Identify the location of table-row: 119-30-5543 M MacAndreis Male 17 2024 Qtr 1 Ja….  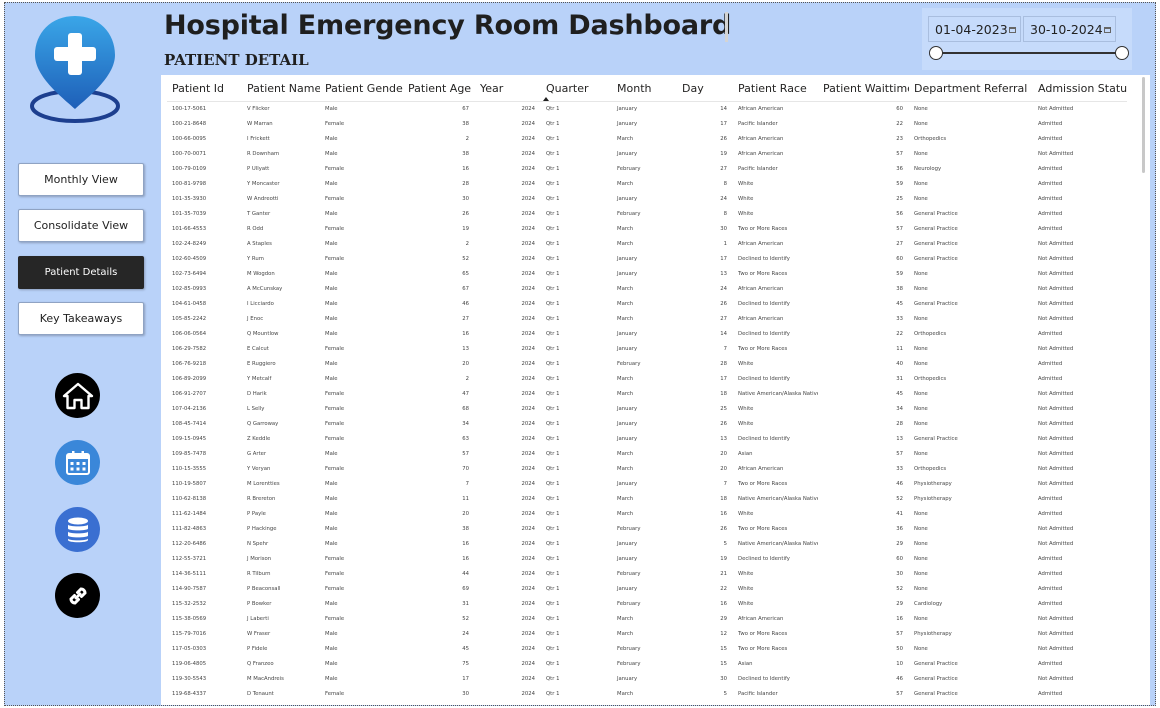
(647, 678).